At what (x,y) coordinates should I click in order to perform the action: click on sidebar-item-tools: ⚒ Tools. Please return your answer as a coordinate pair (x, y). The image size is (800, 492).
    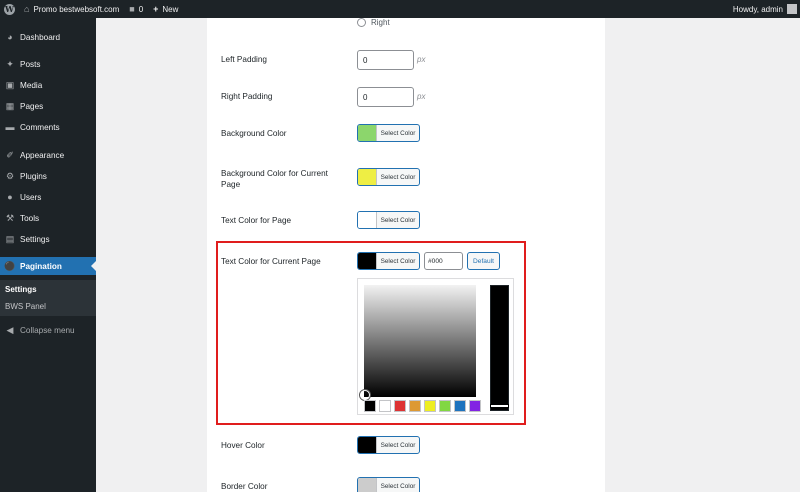
    Looking at the image, I should click on (48, 218).